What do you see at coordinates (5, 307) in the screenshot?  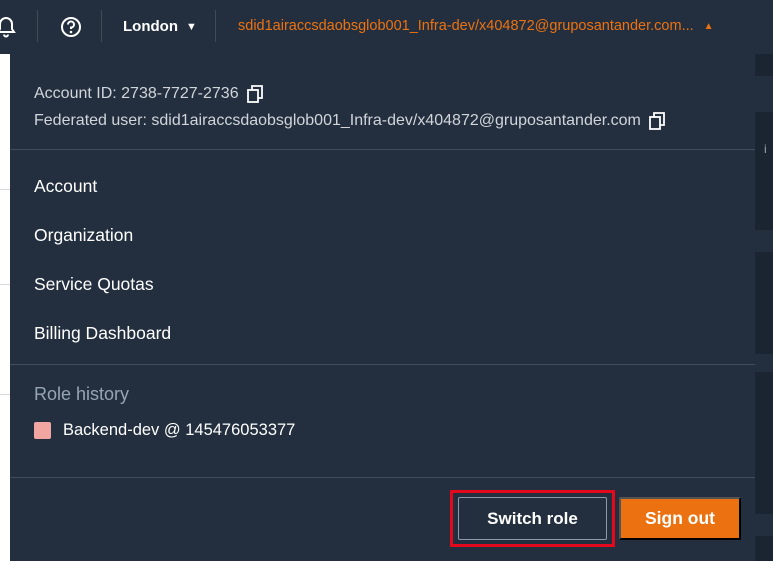 I see `background-page-left` at bounding box center [5, 307].